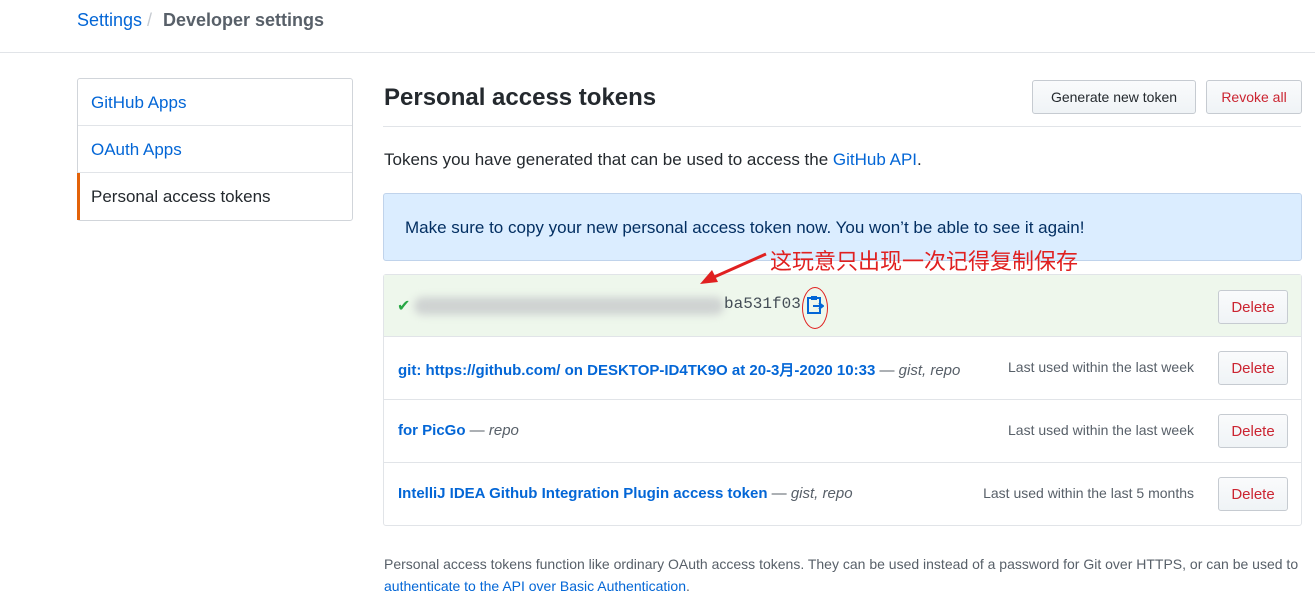 The width and height of the screenshot is (1315, 604). I want to click on sidebar-item-oauth-apps: OAuth Apps, so click(215, 149).